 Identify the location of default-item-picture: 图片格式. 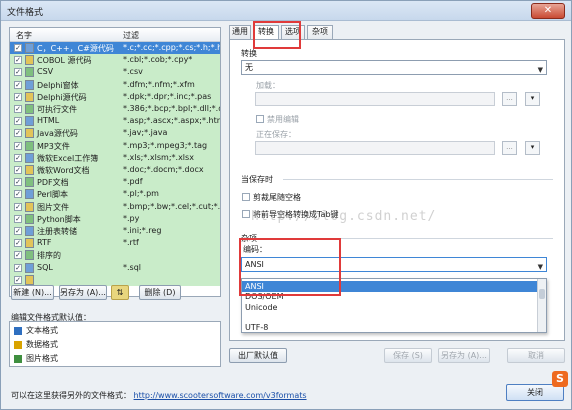
(36, 358).